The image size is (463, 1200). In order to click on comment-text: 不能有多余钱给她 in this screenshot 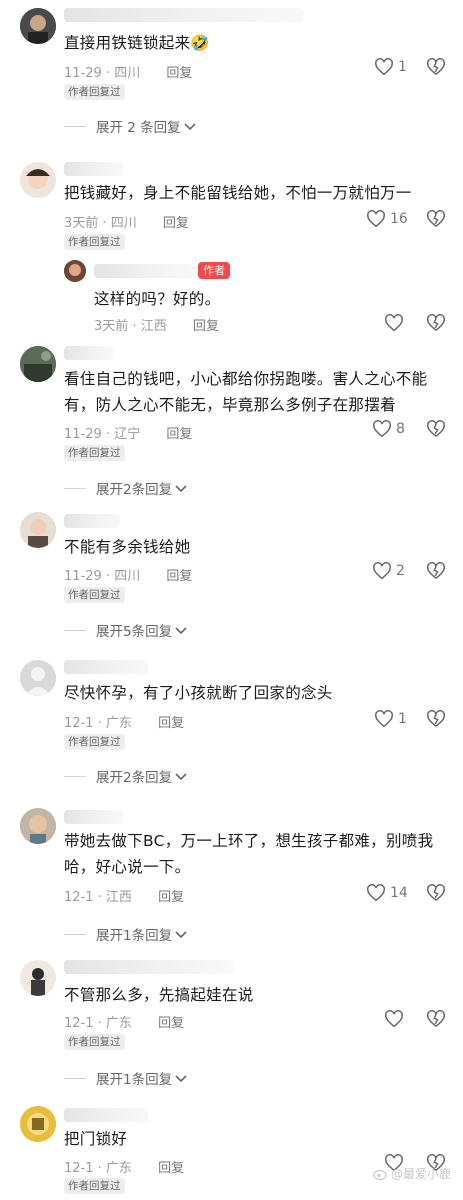, I will do `click(127, 547)`.